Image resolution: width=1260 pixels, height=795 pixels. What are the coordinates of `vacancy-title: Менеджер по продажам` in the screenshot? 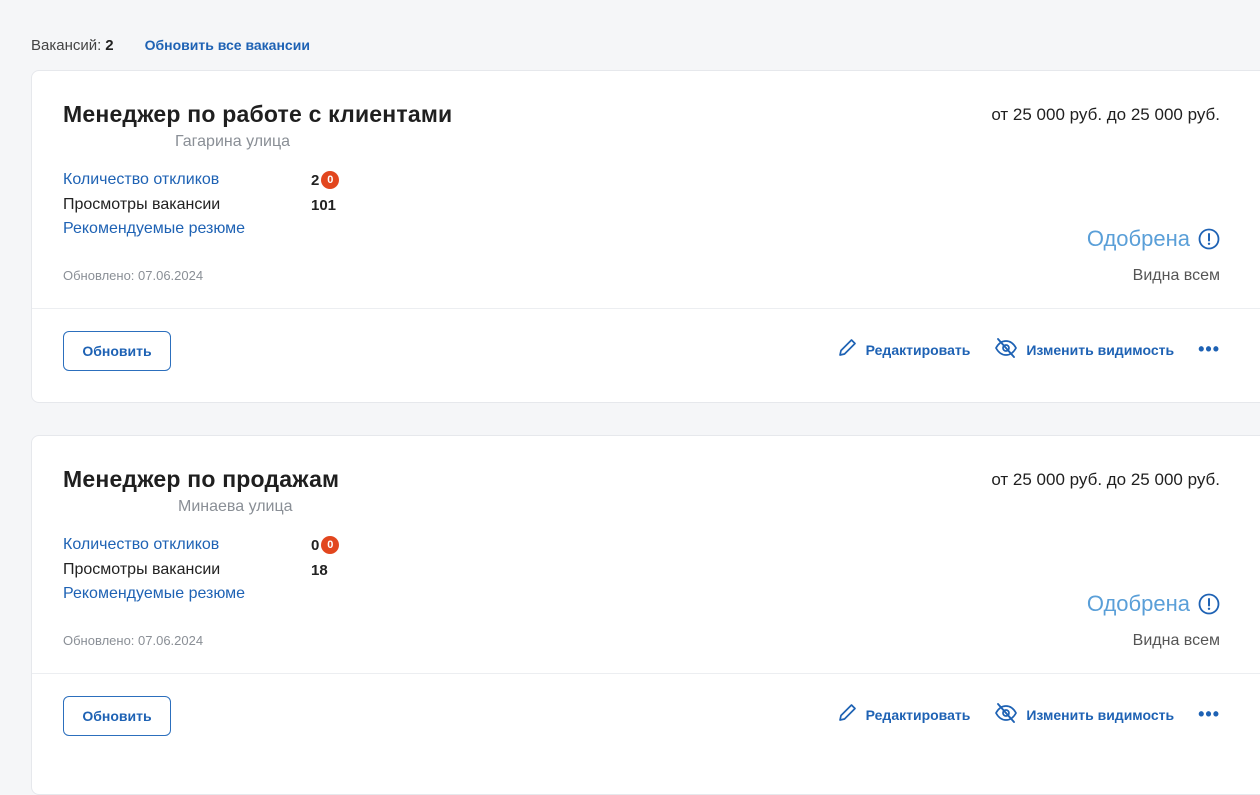 It's located at (201, 479).